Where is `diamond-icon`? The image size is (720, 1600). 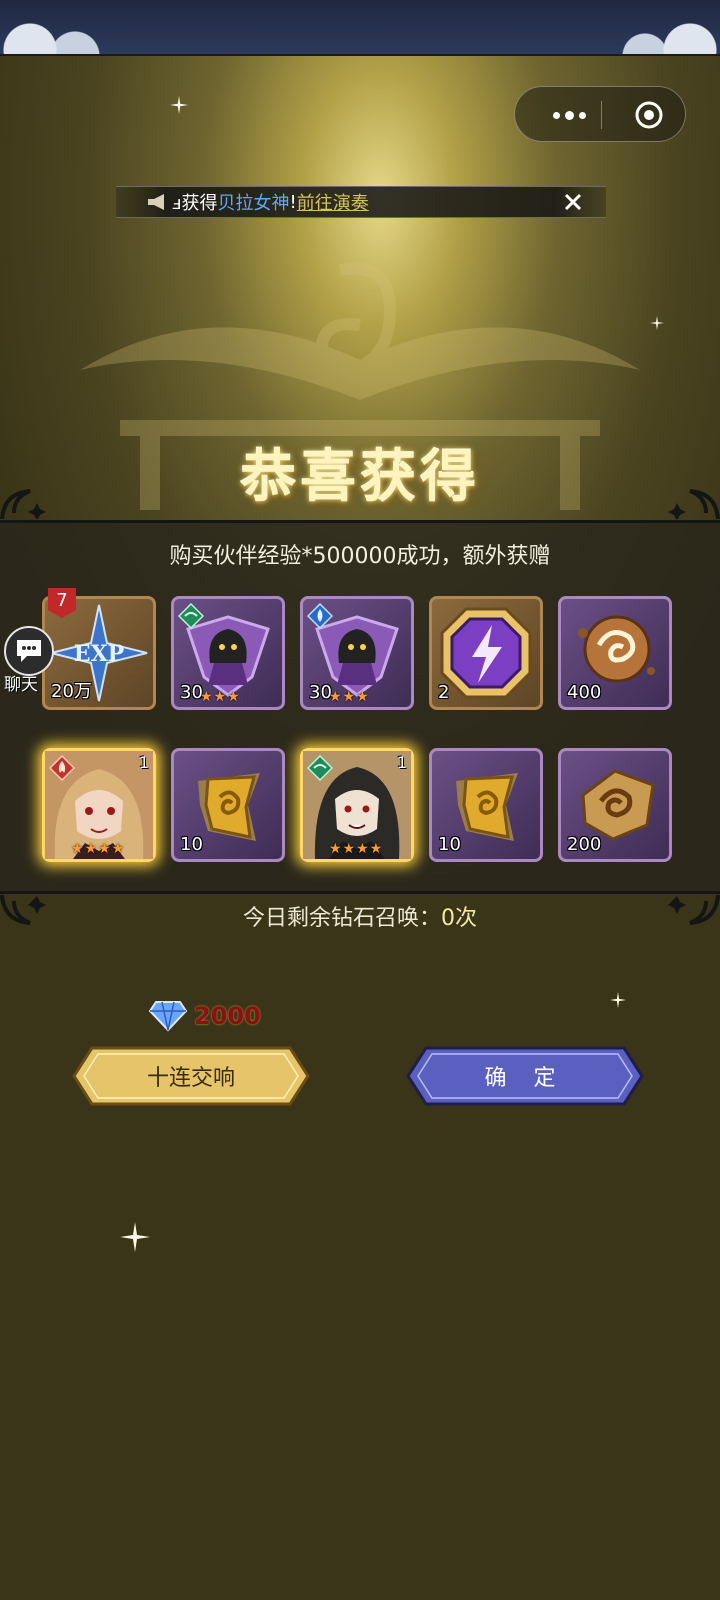
diamond-icon is located at coordinates (168, 1016).